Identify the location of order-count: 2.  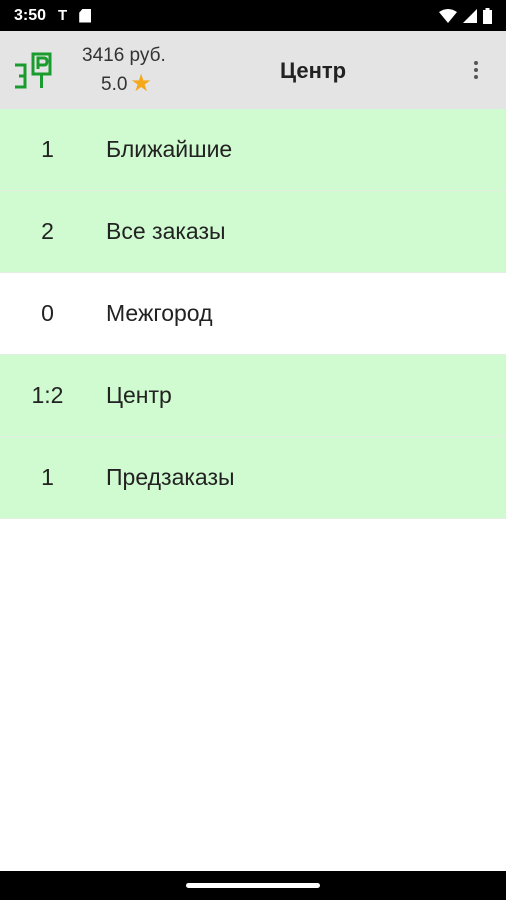
(47, 231).